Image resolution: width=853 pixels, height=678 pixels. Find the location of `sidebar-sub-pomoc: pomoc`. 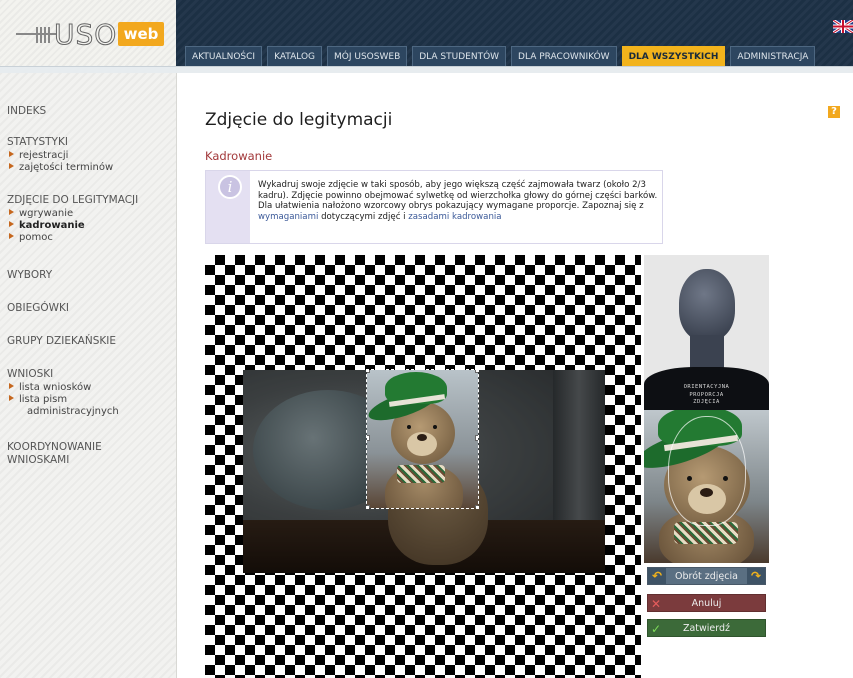

sidebar-sub-pomoc: pomoc is located at coordinates (31, 237).